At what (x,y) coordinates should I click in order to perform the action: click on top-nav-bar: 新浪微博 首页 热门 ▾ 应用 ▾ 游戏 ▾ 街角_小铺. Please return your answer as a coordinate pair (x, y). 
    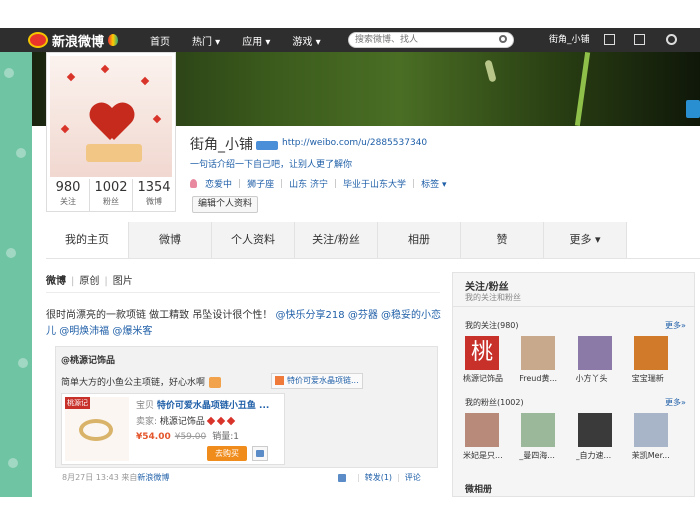
    Looking at the image, I should click on (350, 40).